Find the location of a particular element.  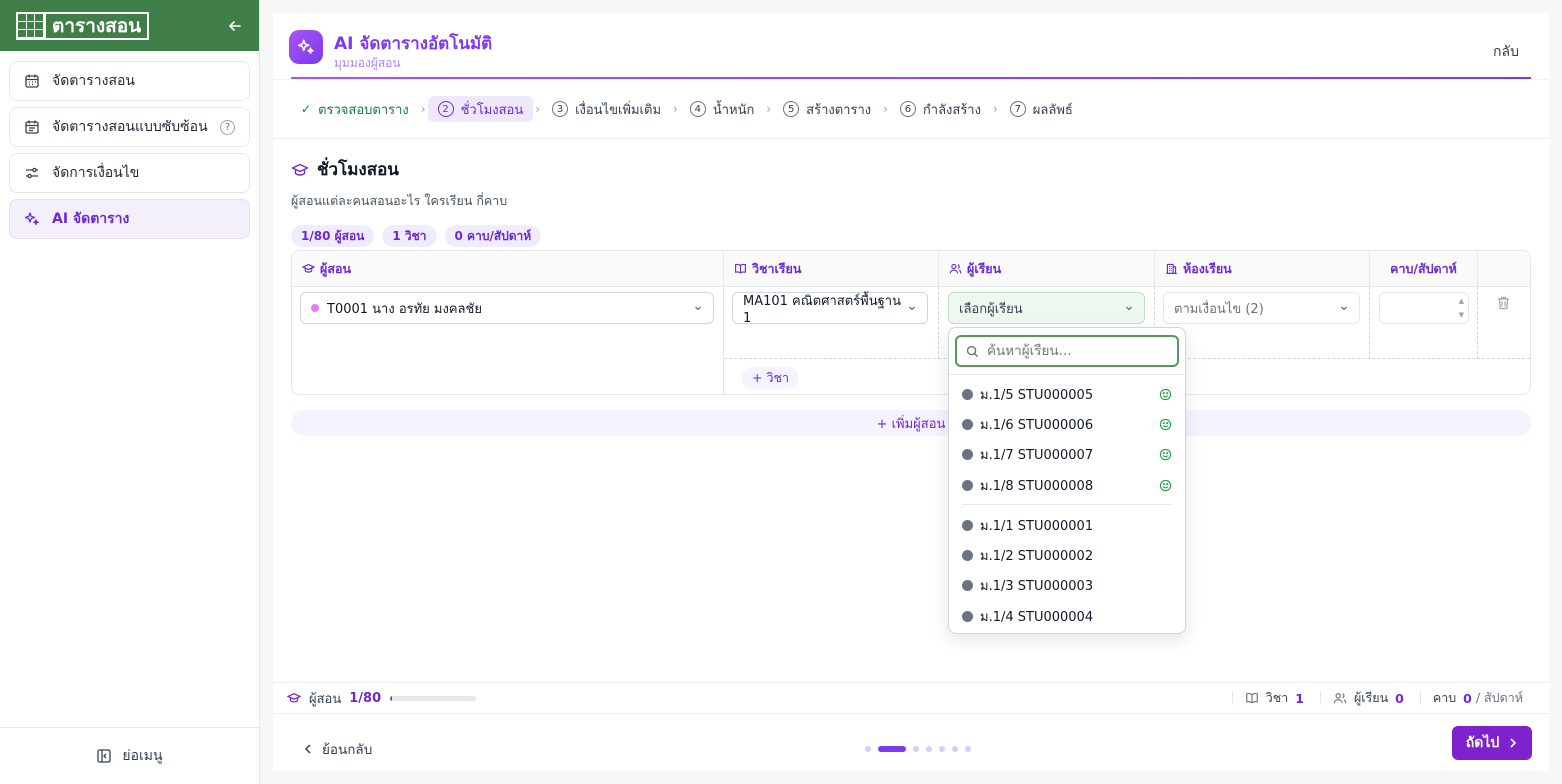

sidebar-item-label: AI จัดตาราง is located at coordinates (91, 219).